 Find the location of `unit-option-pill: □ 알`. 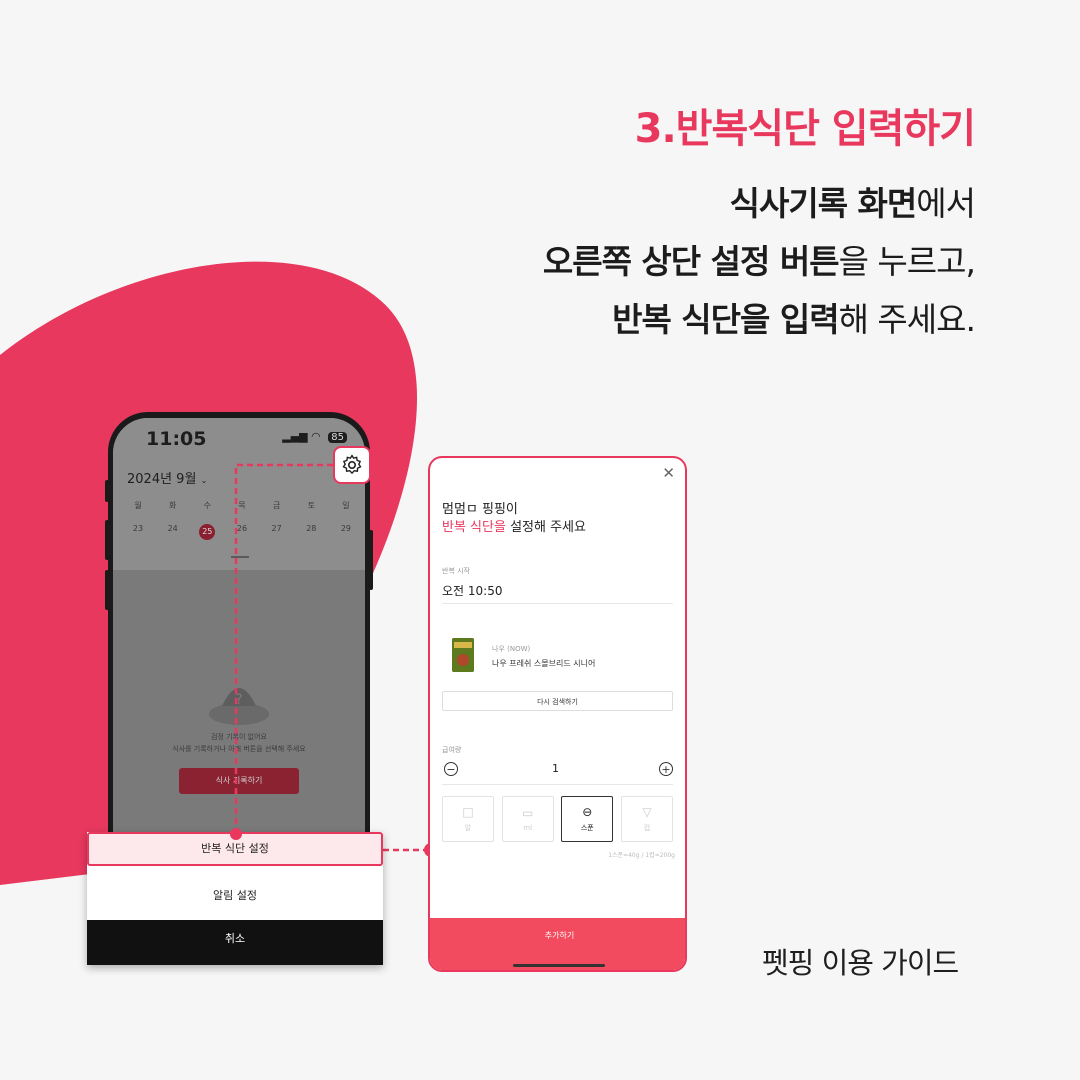

unit-option-pill: □ 알 is located at coordinates (468, 819).